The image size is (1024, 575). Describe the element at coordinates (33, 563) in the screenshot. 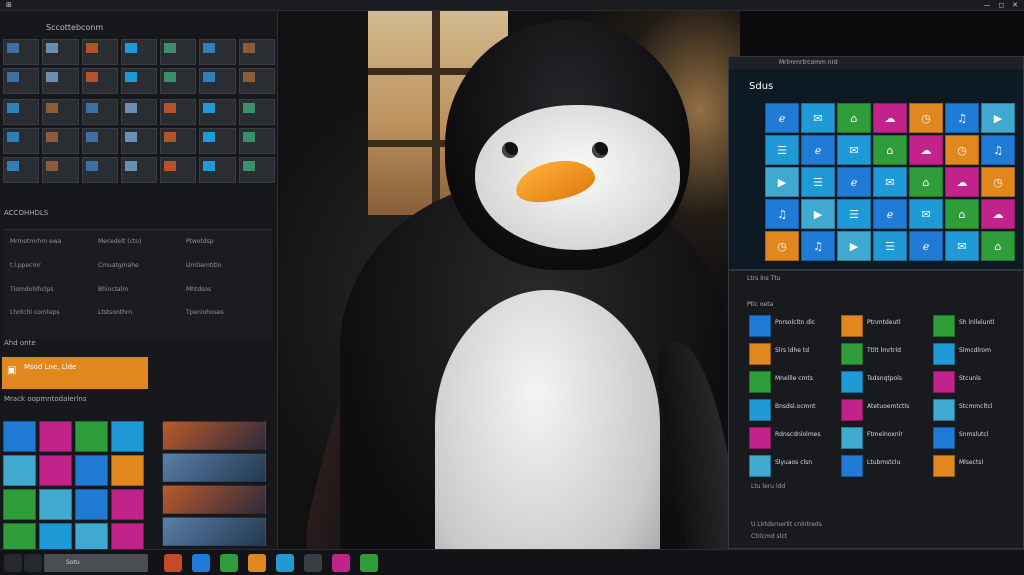

I see `task-view-icon` at that location.